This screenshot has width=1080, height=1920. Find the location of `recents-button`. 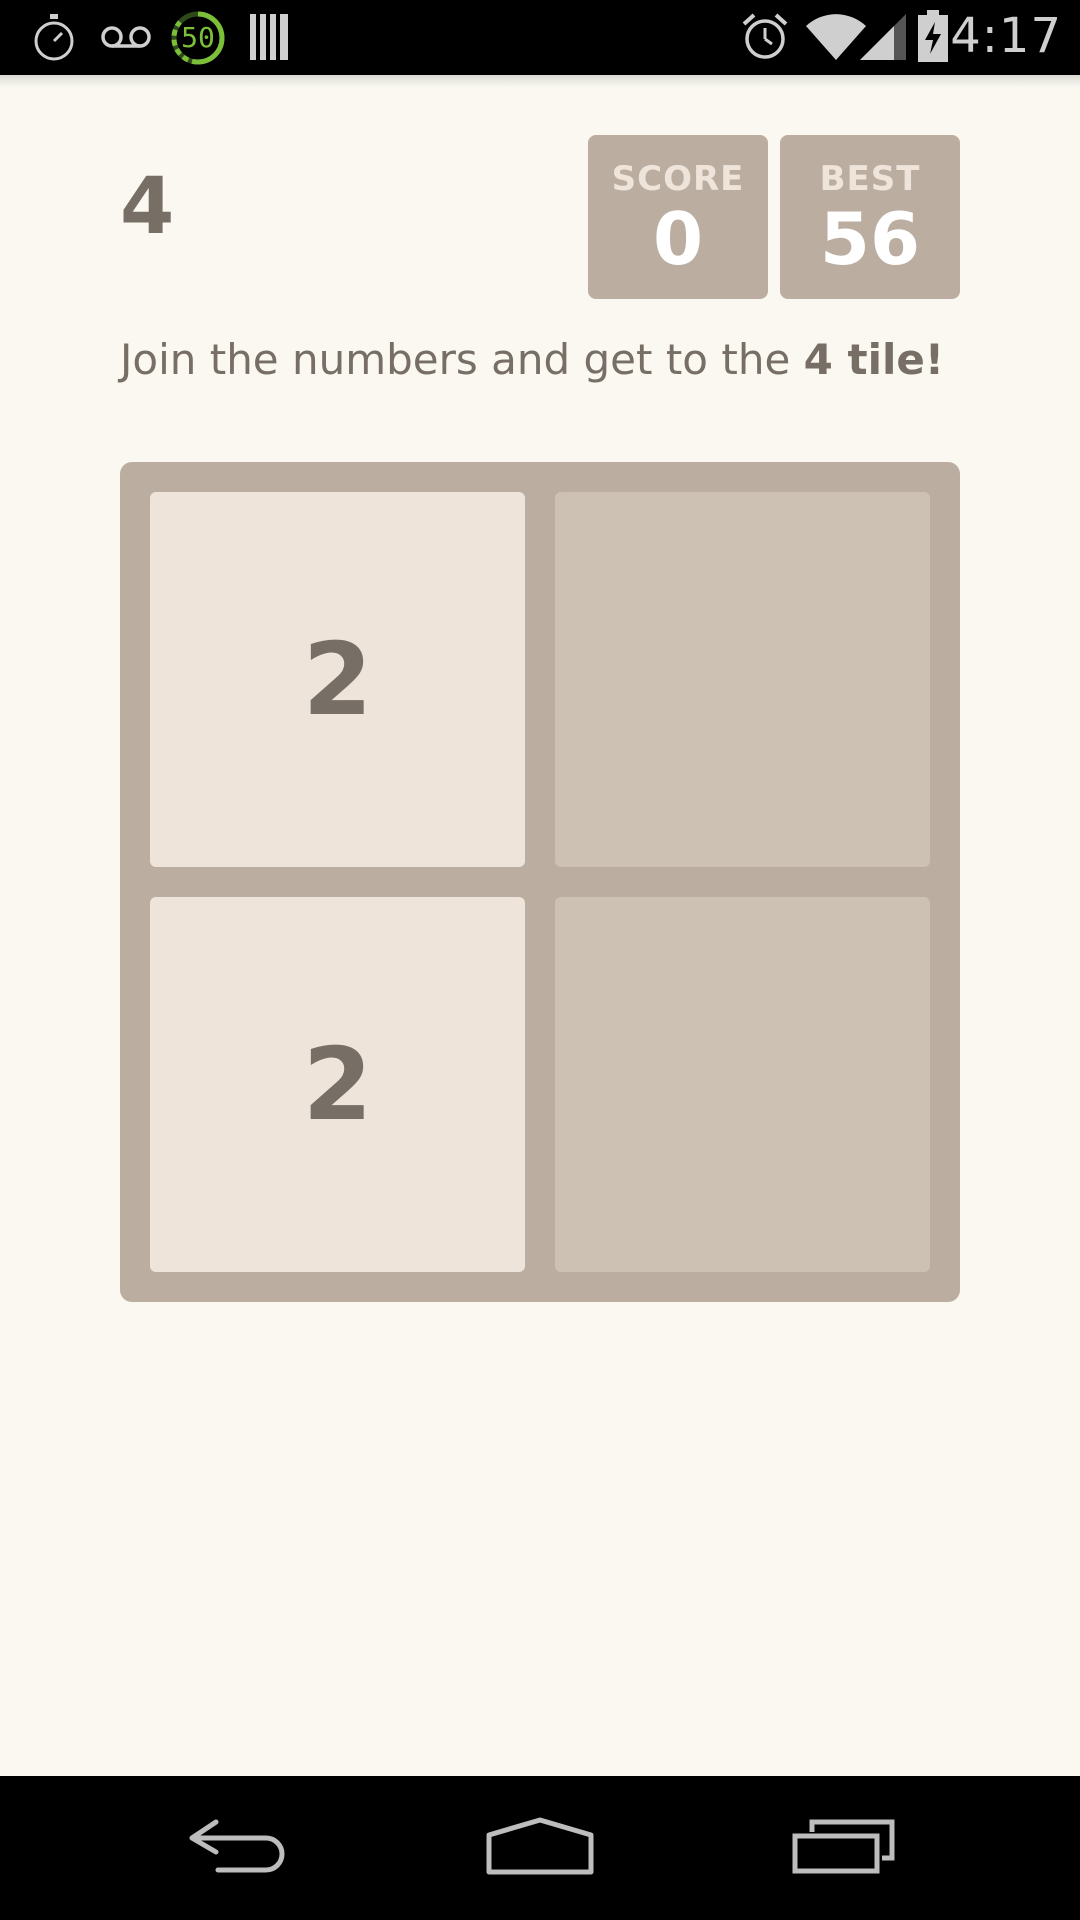

recents-button is located at coordinates (844, 1848).